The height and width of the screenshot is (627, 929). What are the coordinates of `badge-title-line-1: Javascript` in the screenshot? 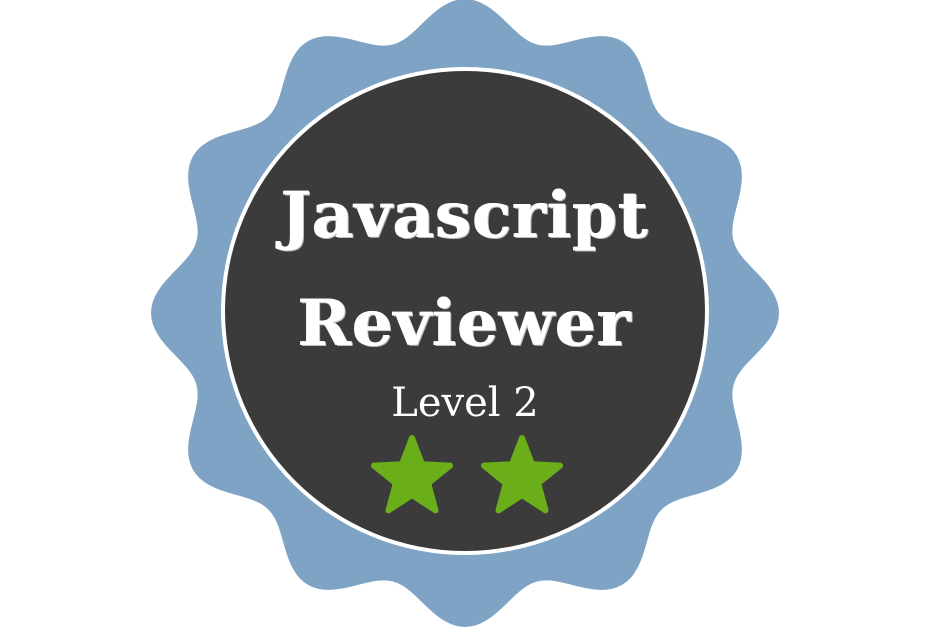 It's located at (465, 215).